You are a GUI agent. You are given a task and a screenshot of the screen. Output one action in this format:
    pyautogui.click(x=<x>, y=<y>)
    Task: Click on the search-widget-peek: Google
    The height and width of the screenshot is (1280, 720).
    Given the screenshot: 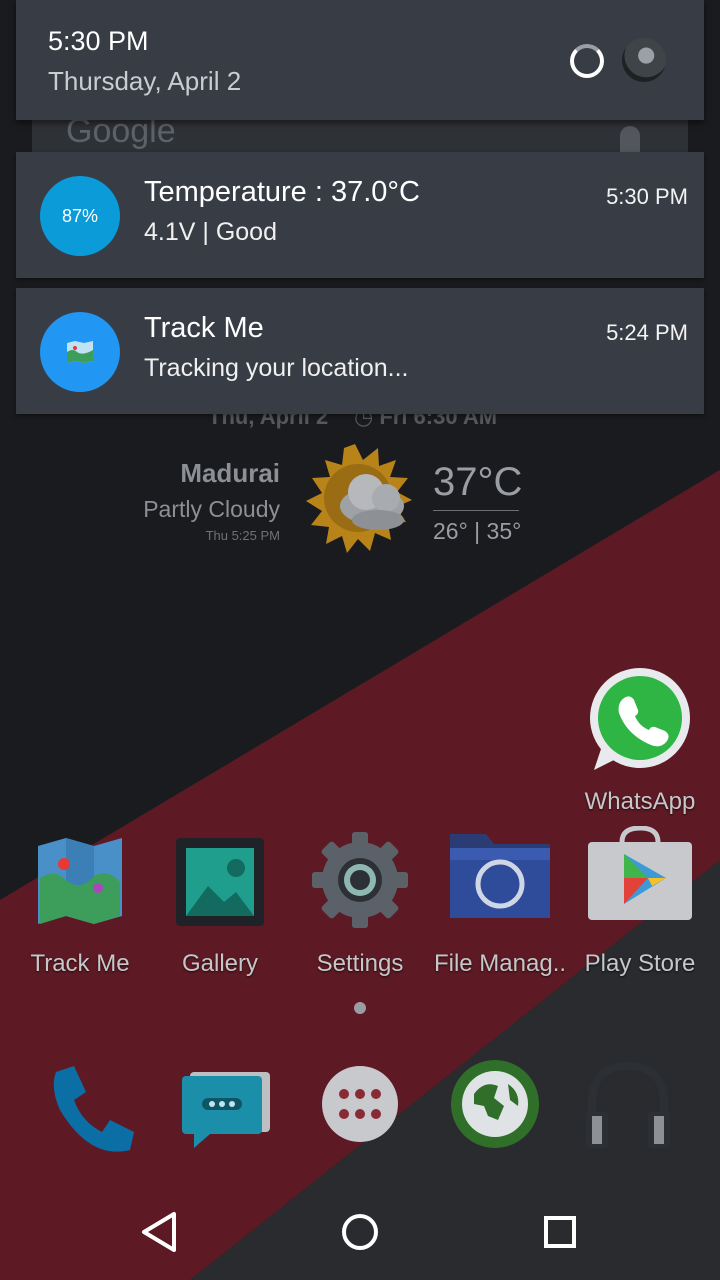 What is the action you would take?
    pyautogui.click(x=360, y=136)
    